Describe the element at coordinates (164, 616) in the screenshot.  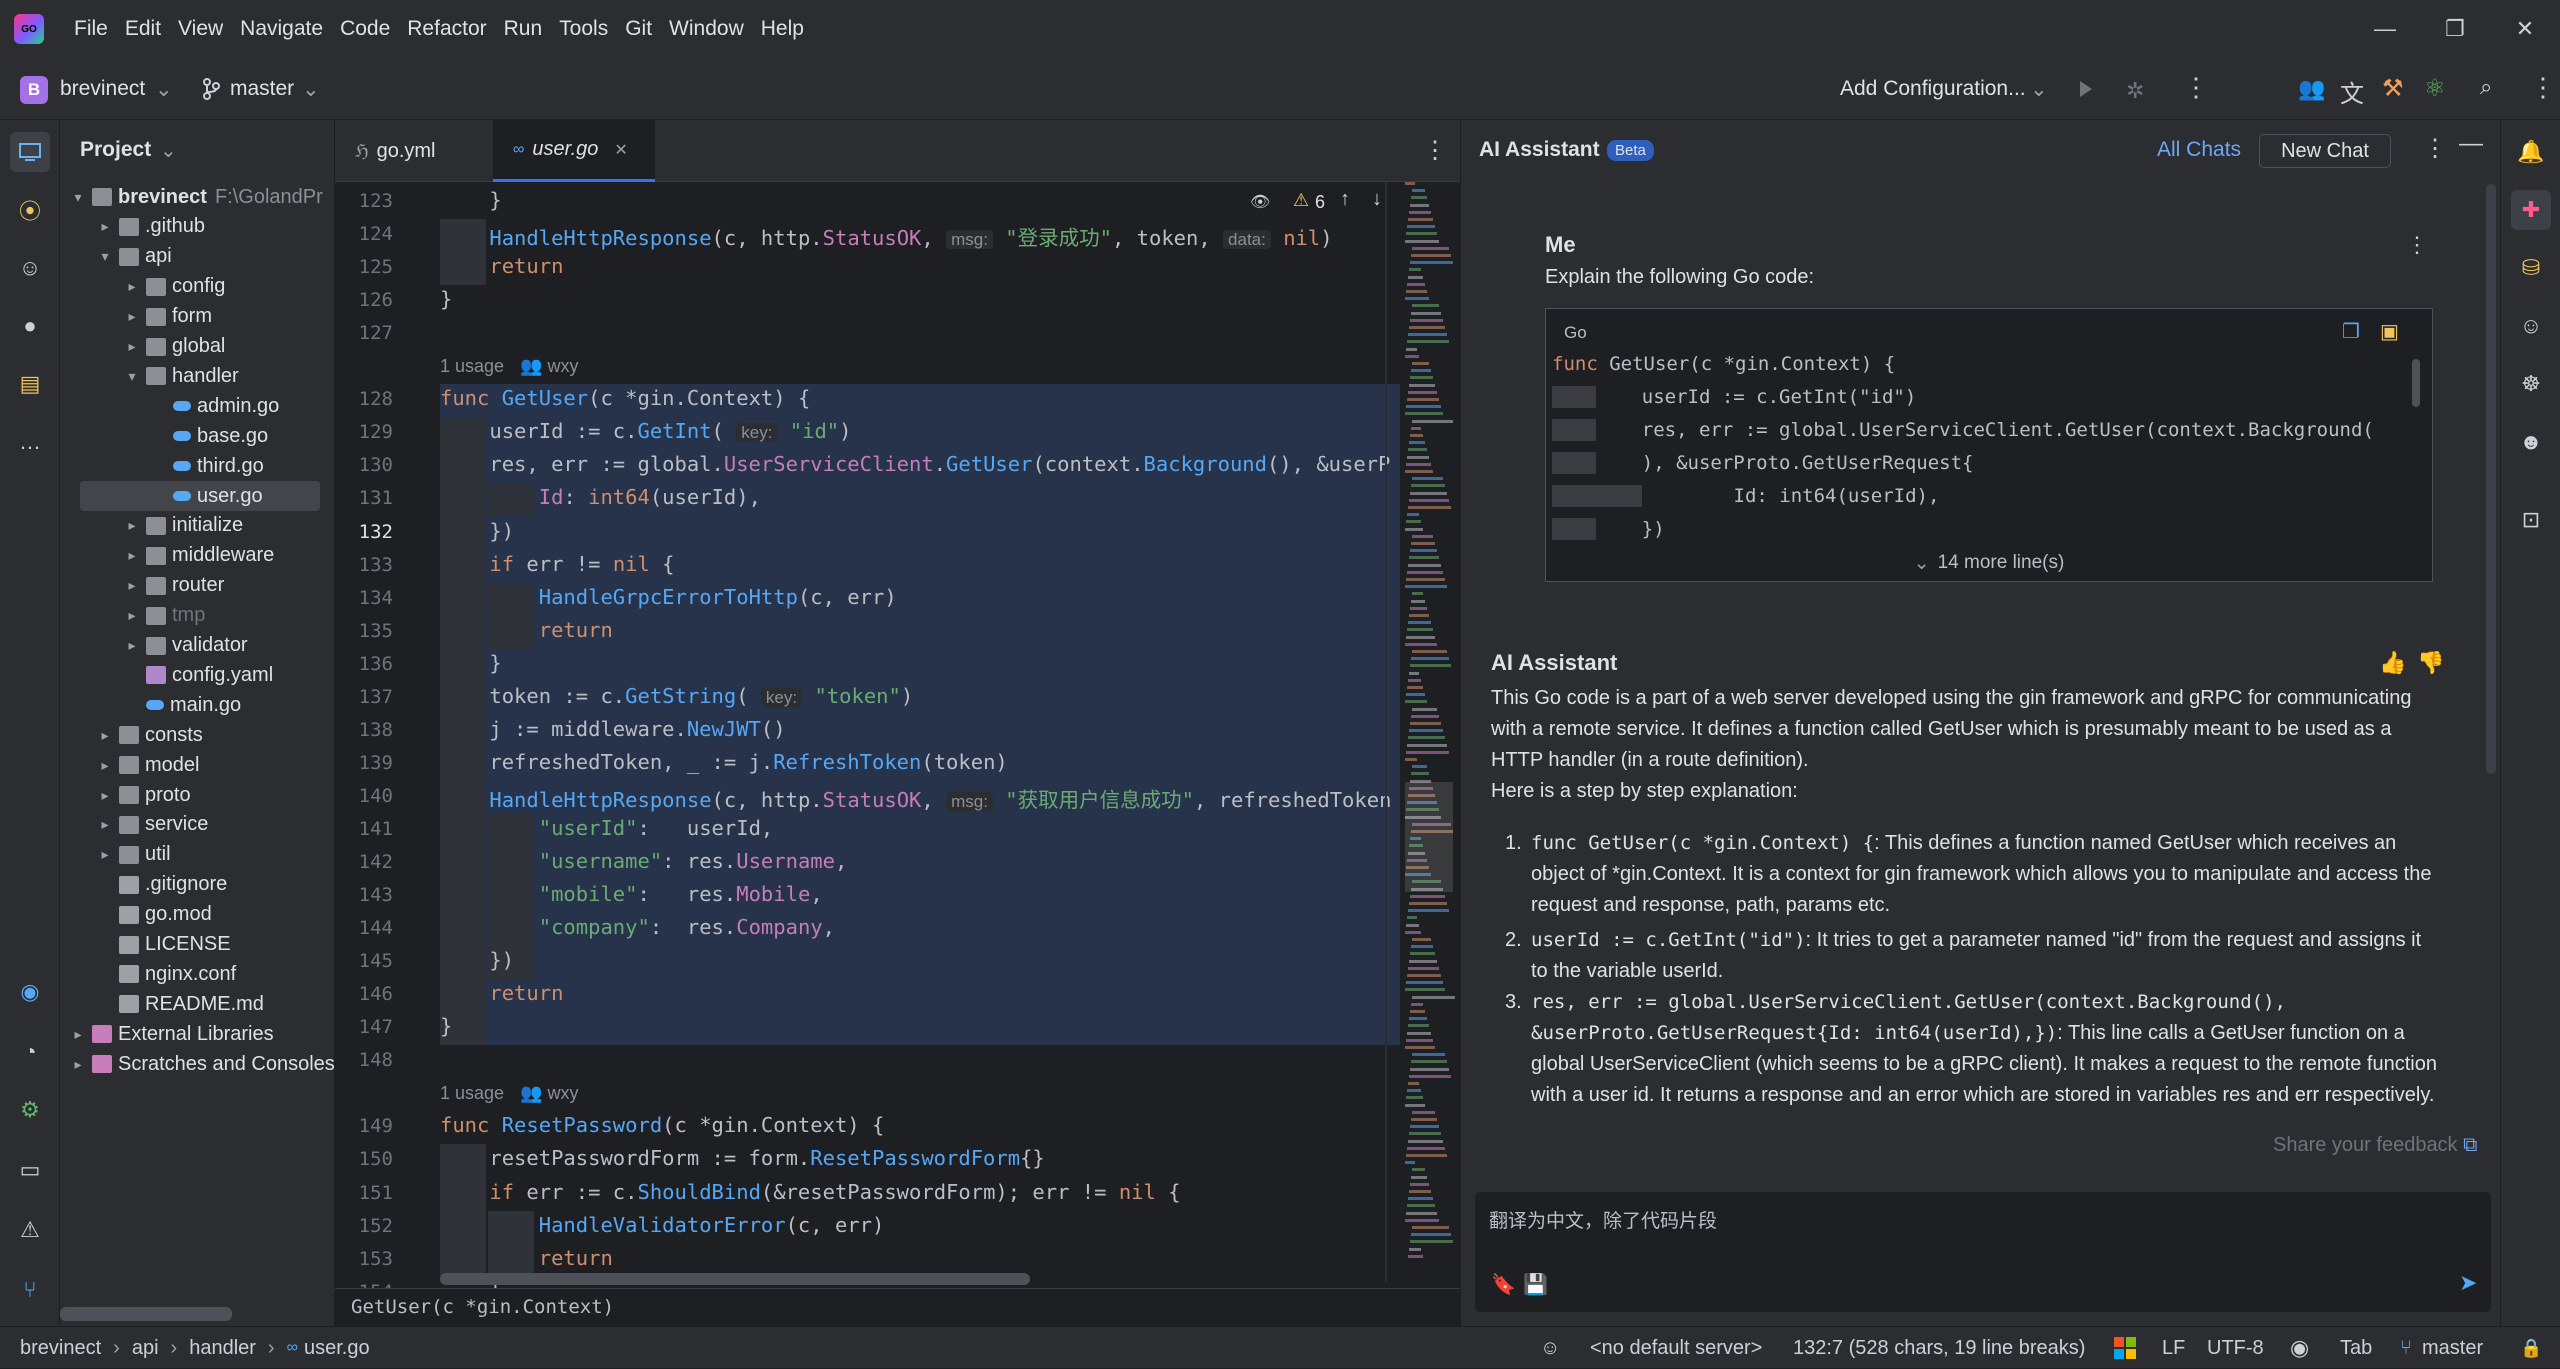
I see `tree-item: ▸ tmp` at that location.